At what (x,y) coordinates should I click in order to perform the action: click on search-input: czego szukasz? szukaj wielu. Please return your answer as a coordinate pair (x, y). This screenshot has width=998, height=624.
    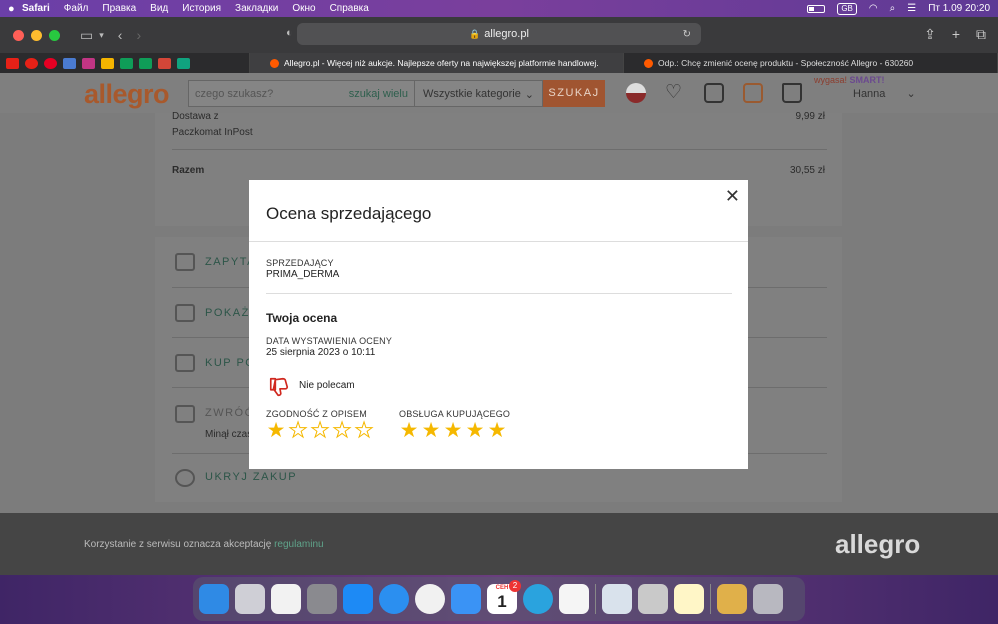
    Looking at the image, I should click on (301, 93).